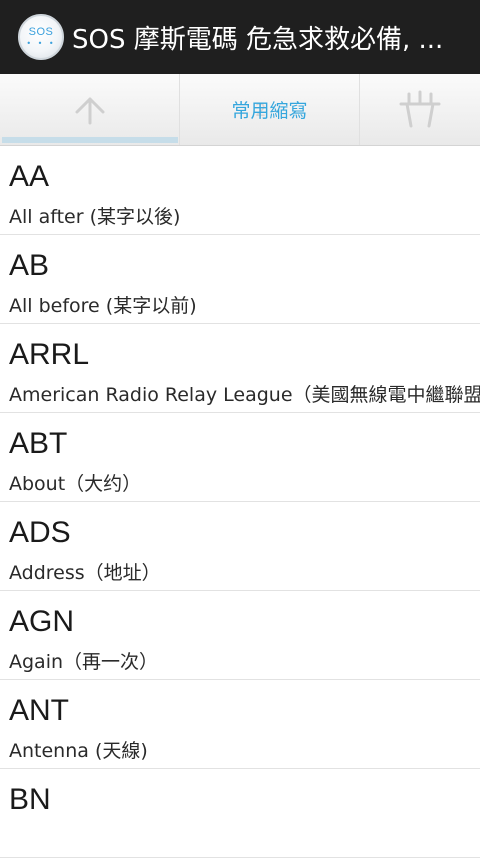  I want to click on tab-abbreviations-label: 常用縮寫, so click(269, 111).